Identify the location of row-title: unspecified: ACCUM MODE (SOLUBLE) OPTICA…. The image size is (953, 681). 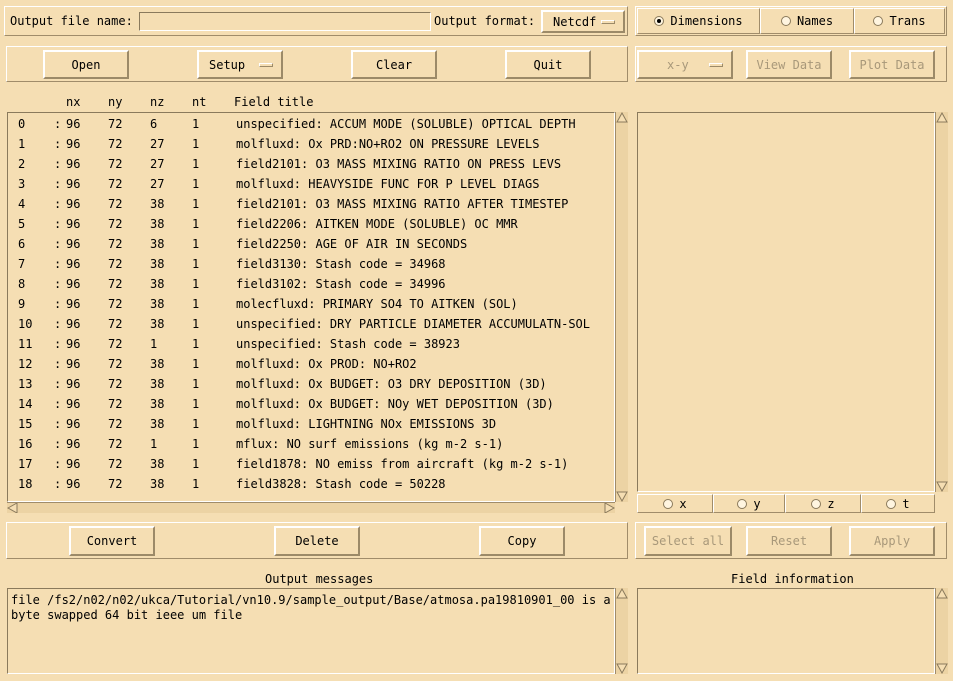
(406, 124).